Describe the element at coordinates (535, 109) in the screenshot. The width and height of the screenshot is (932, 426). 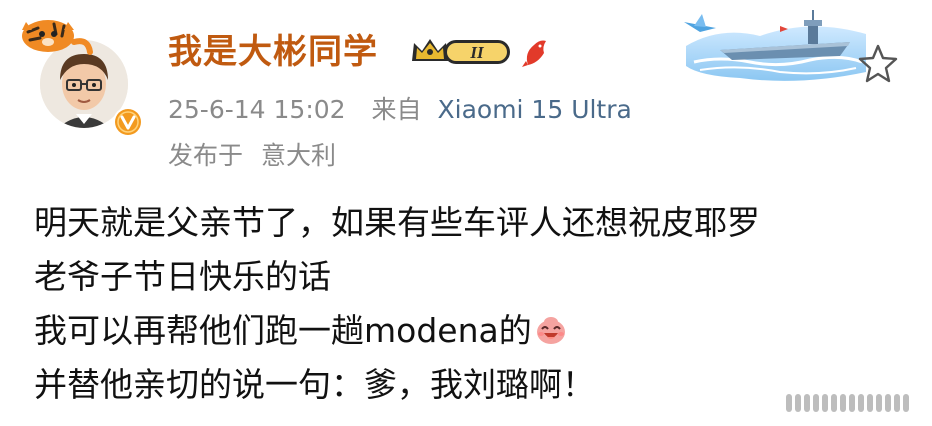
I see `post-device: Xiaomi 15 Ultra` at that location.